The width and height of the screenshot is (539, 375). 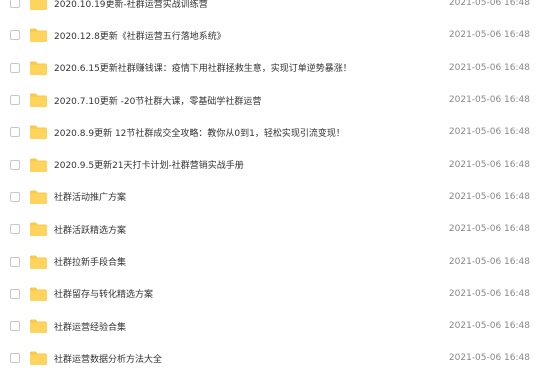 I want to click on file-row: 2020.10.19更新-社群运营实战训练营 2021-05-06 16:48, so click(x=269, y=9).